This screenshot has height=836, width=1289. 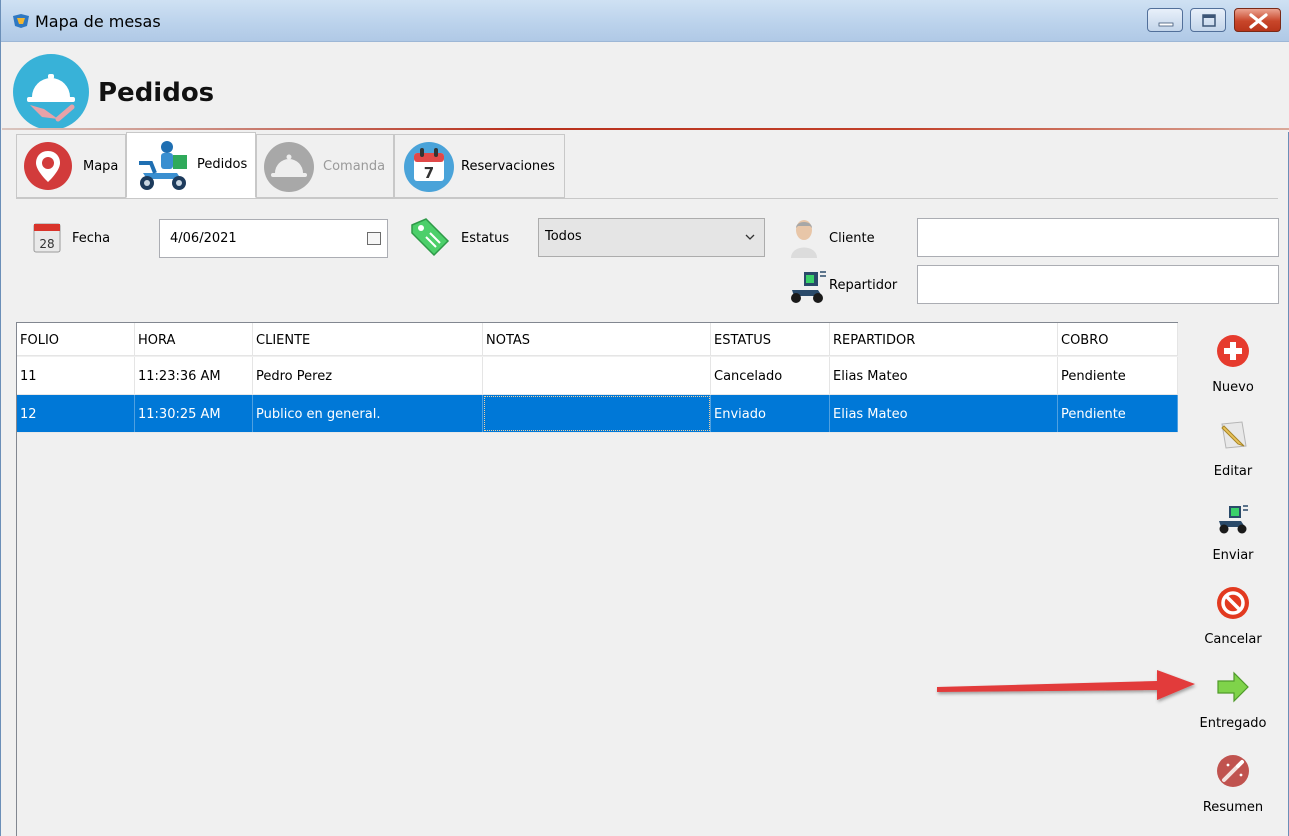 What do you see at coordinates (647, 198) in the screenshot?
I see `tab-panel-border` at bounding box center [647, 198].